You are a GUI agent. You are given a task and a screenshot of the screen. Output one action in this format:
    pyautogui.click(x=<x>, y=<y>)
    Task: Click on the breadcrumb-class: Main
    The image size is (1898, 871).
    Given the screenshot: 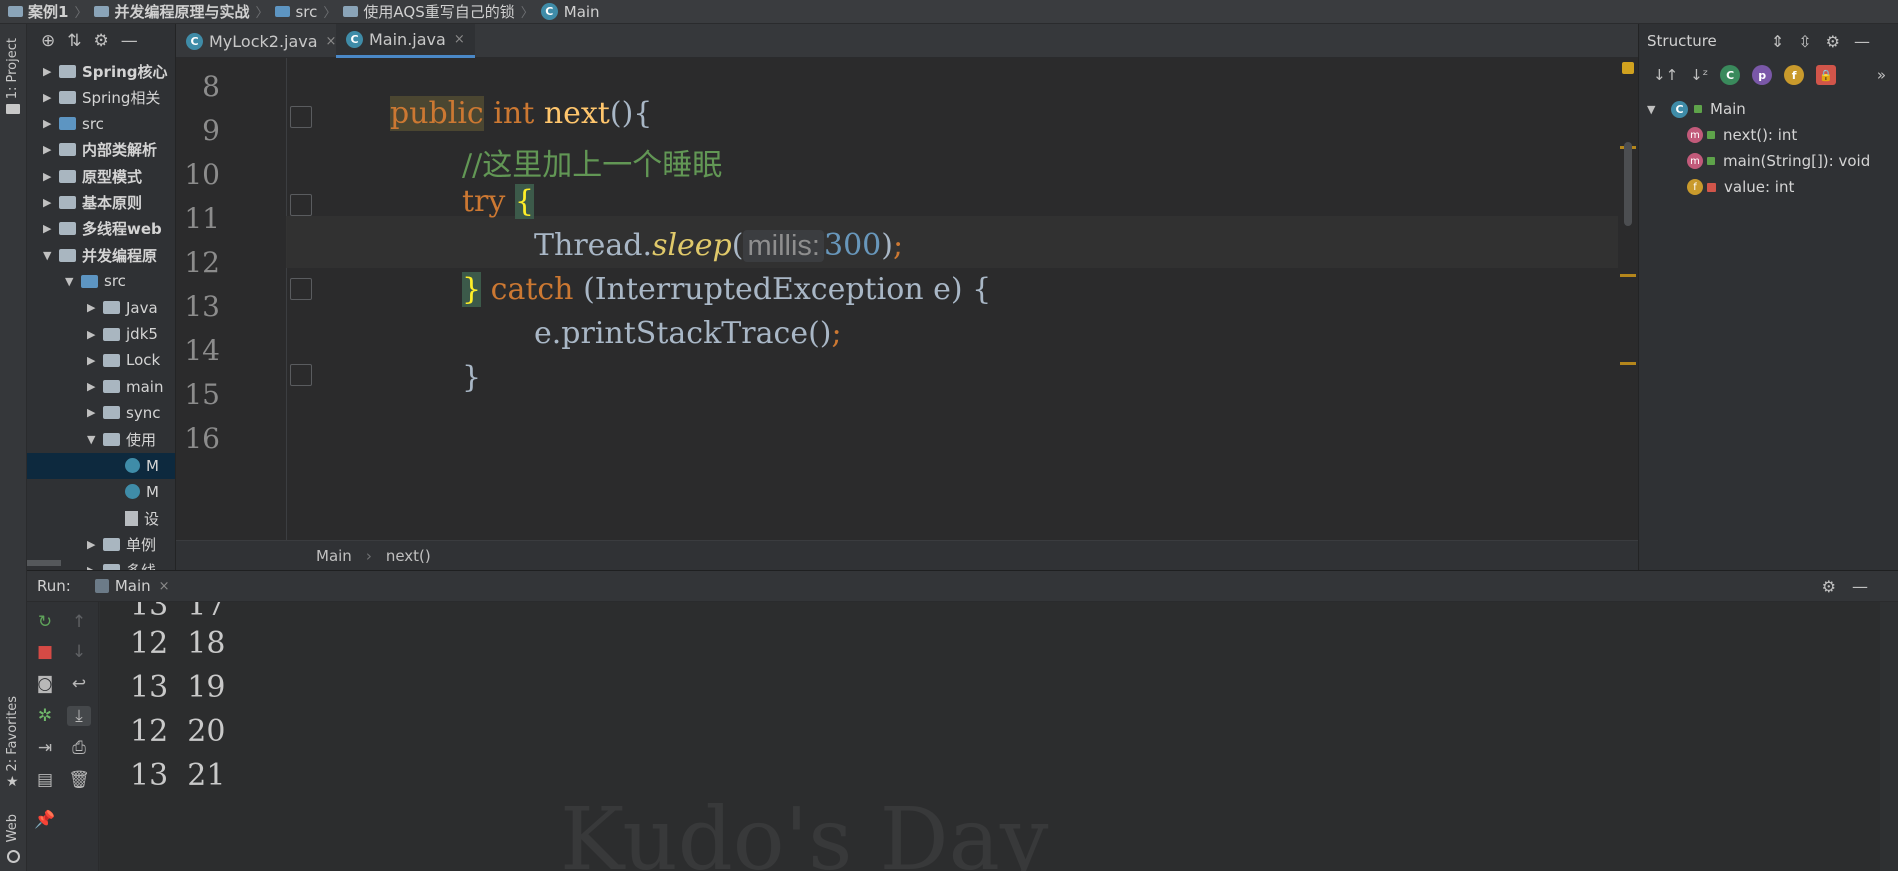 What is the action you would take?
    pyautogui.click(x=334, y=556)
    